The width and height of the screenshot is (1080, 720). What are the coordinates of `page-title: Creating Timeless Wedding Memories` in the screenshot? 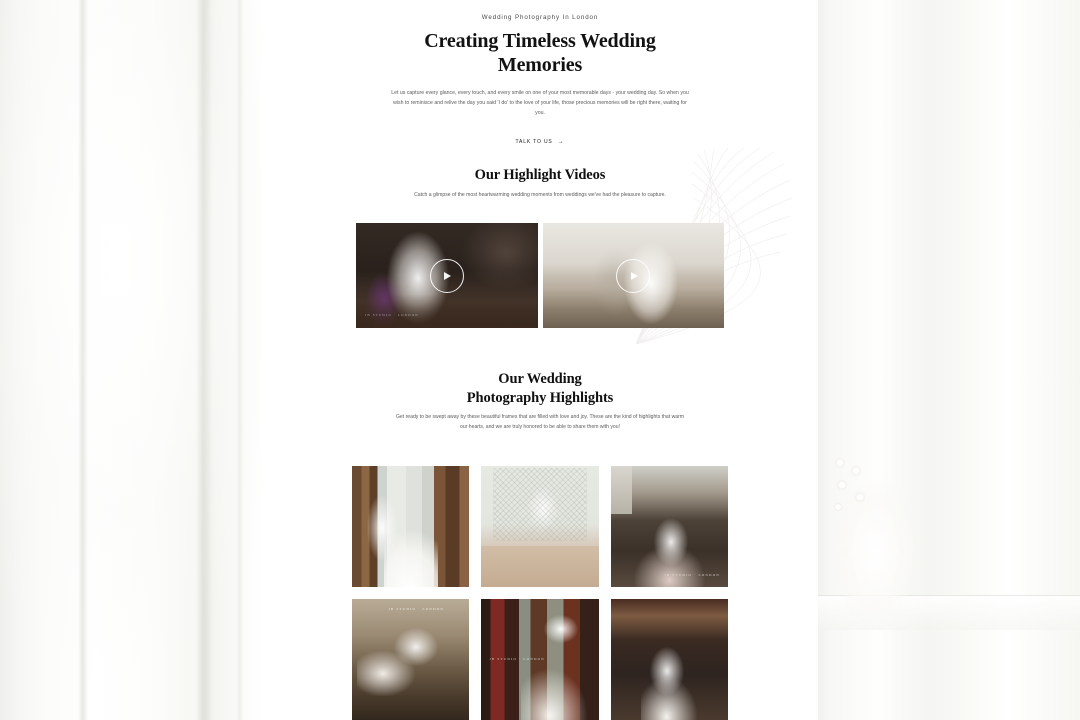 It's located at (540, 53).